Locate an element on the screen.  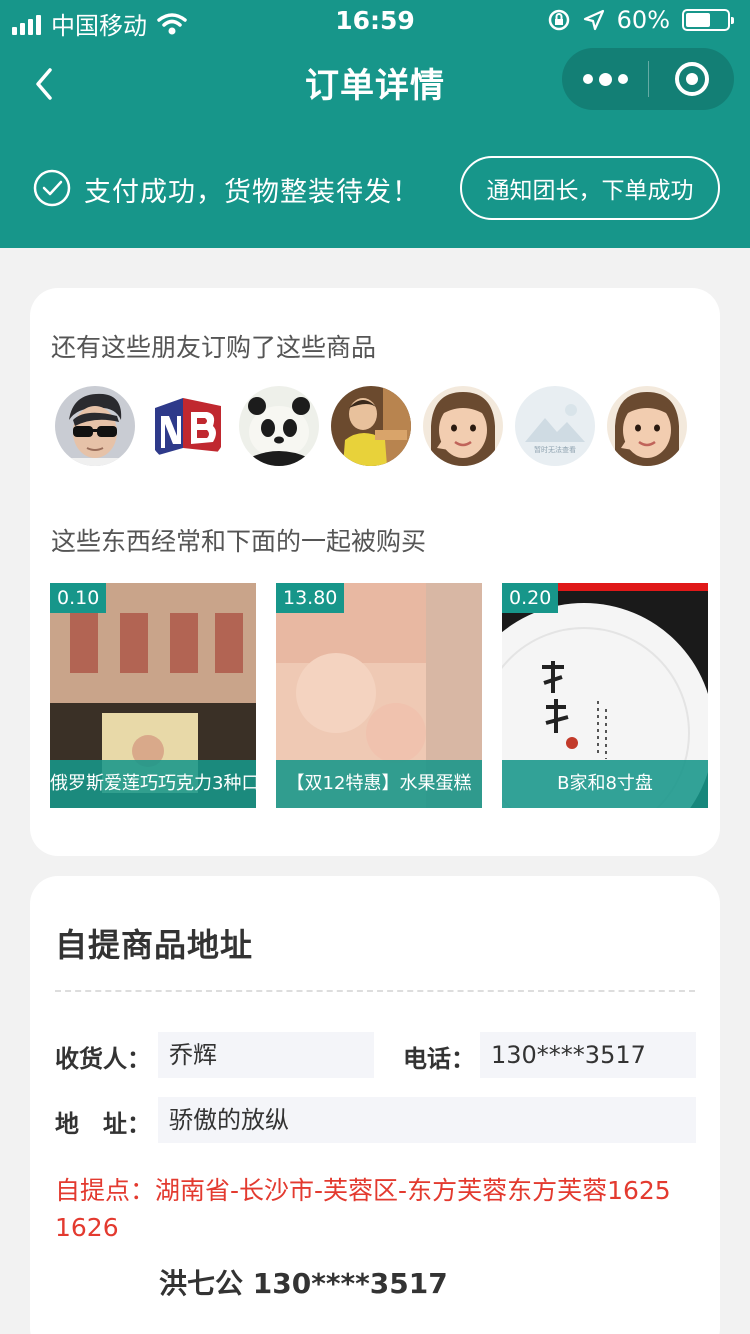
battery-icon is located at coordinates (708, 20).